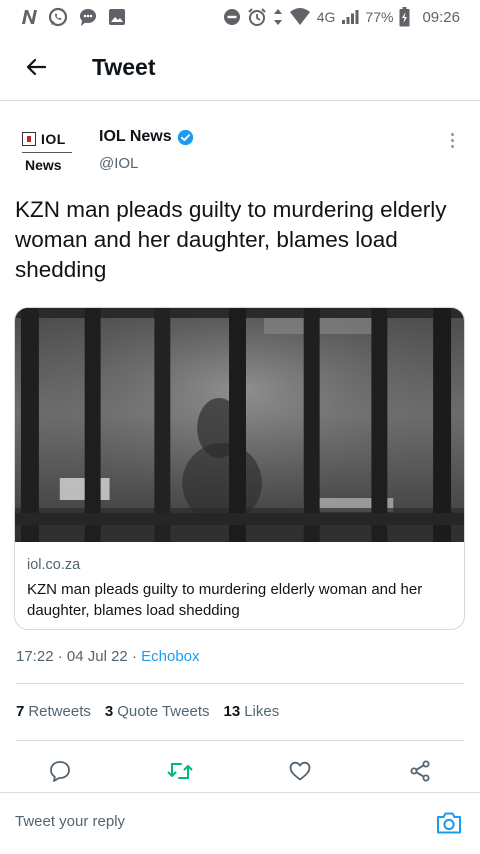 The height and width of the screenshot is (854, 480). I want to click on author-avatar: IOL News, so click(48, 153).